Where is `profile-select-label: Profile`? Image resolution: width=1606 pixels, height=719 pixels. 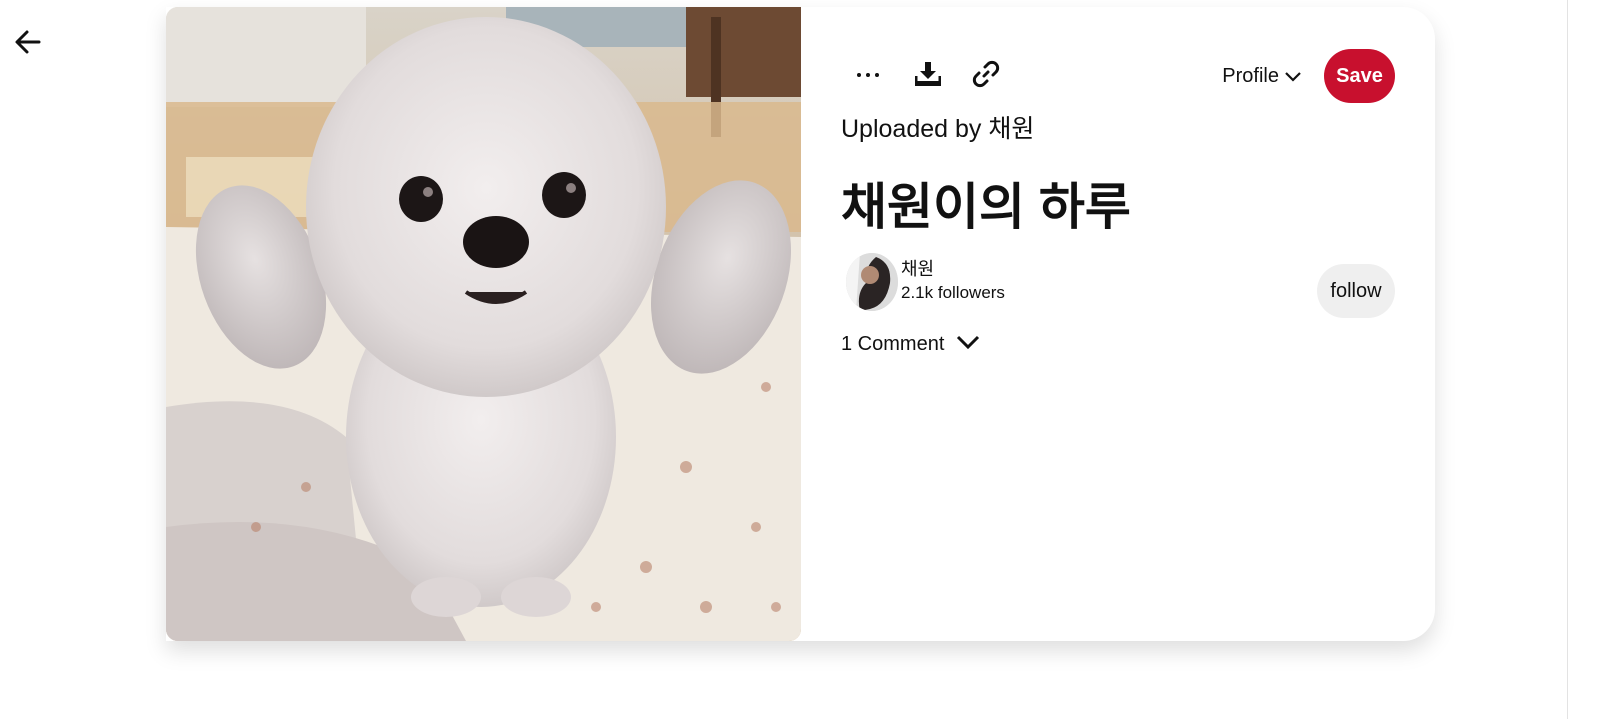
profile-select-label: Profile is located at coordinates (1250, 75).